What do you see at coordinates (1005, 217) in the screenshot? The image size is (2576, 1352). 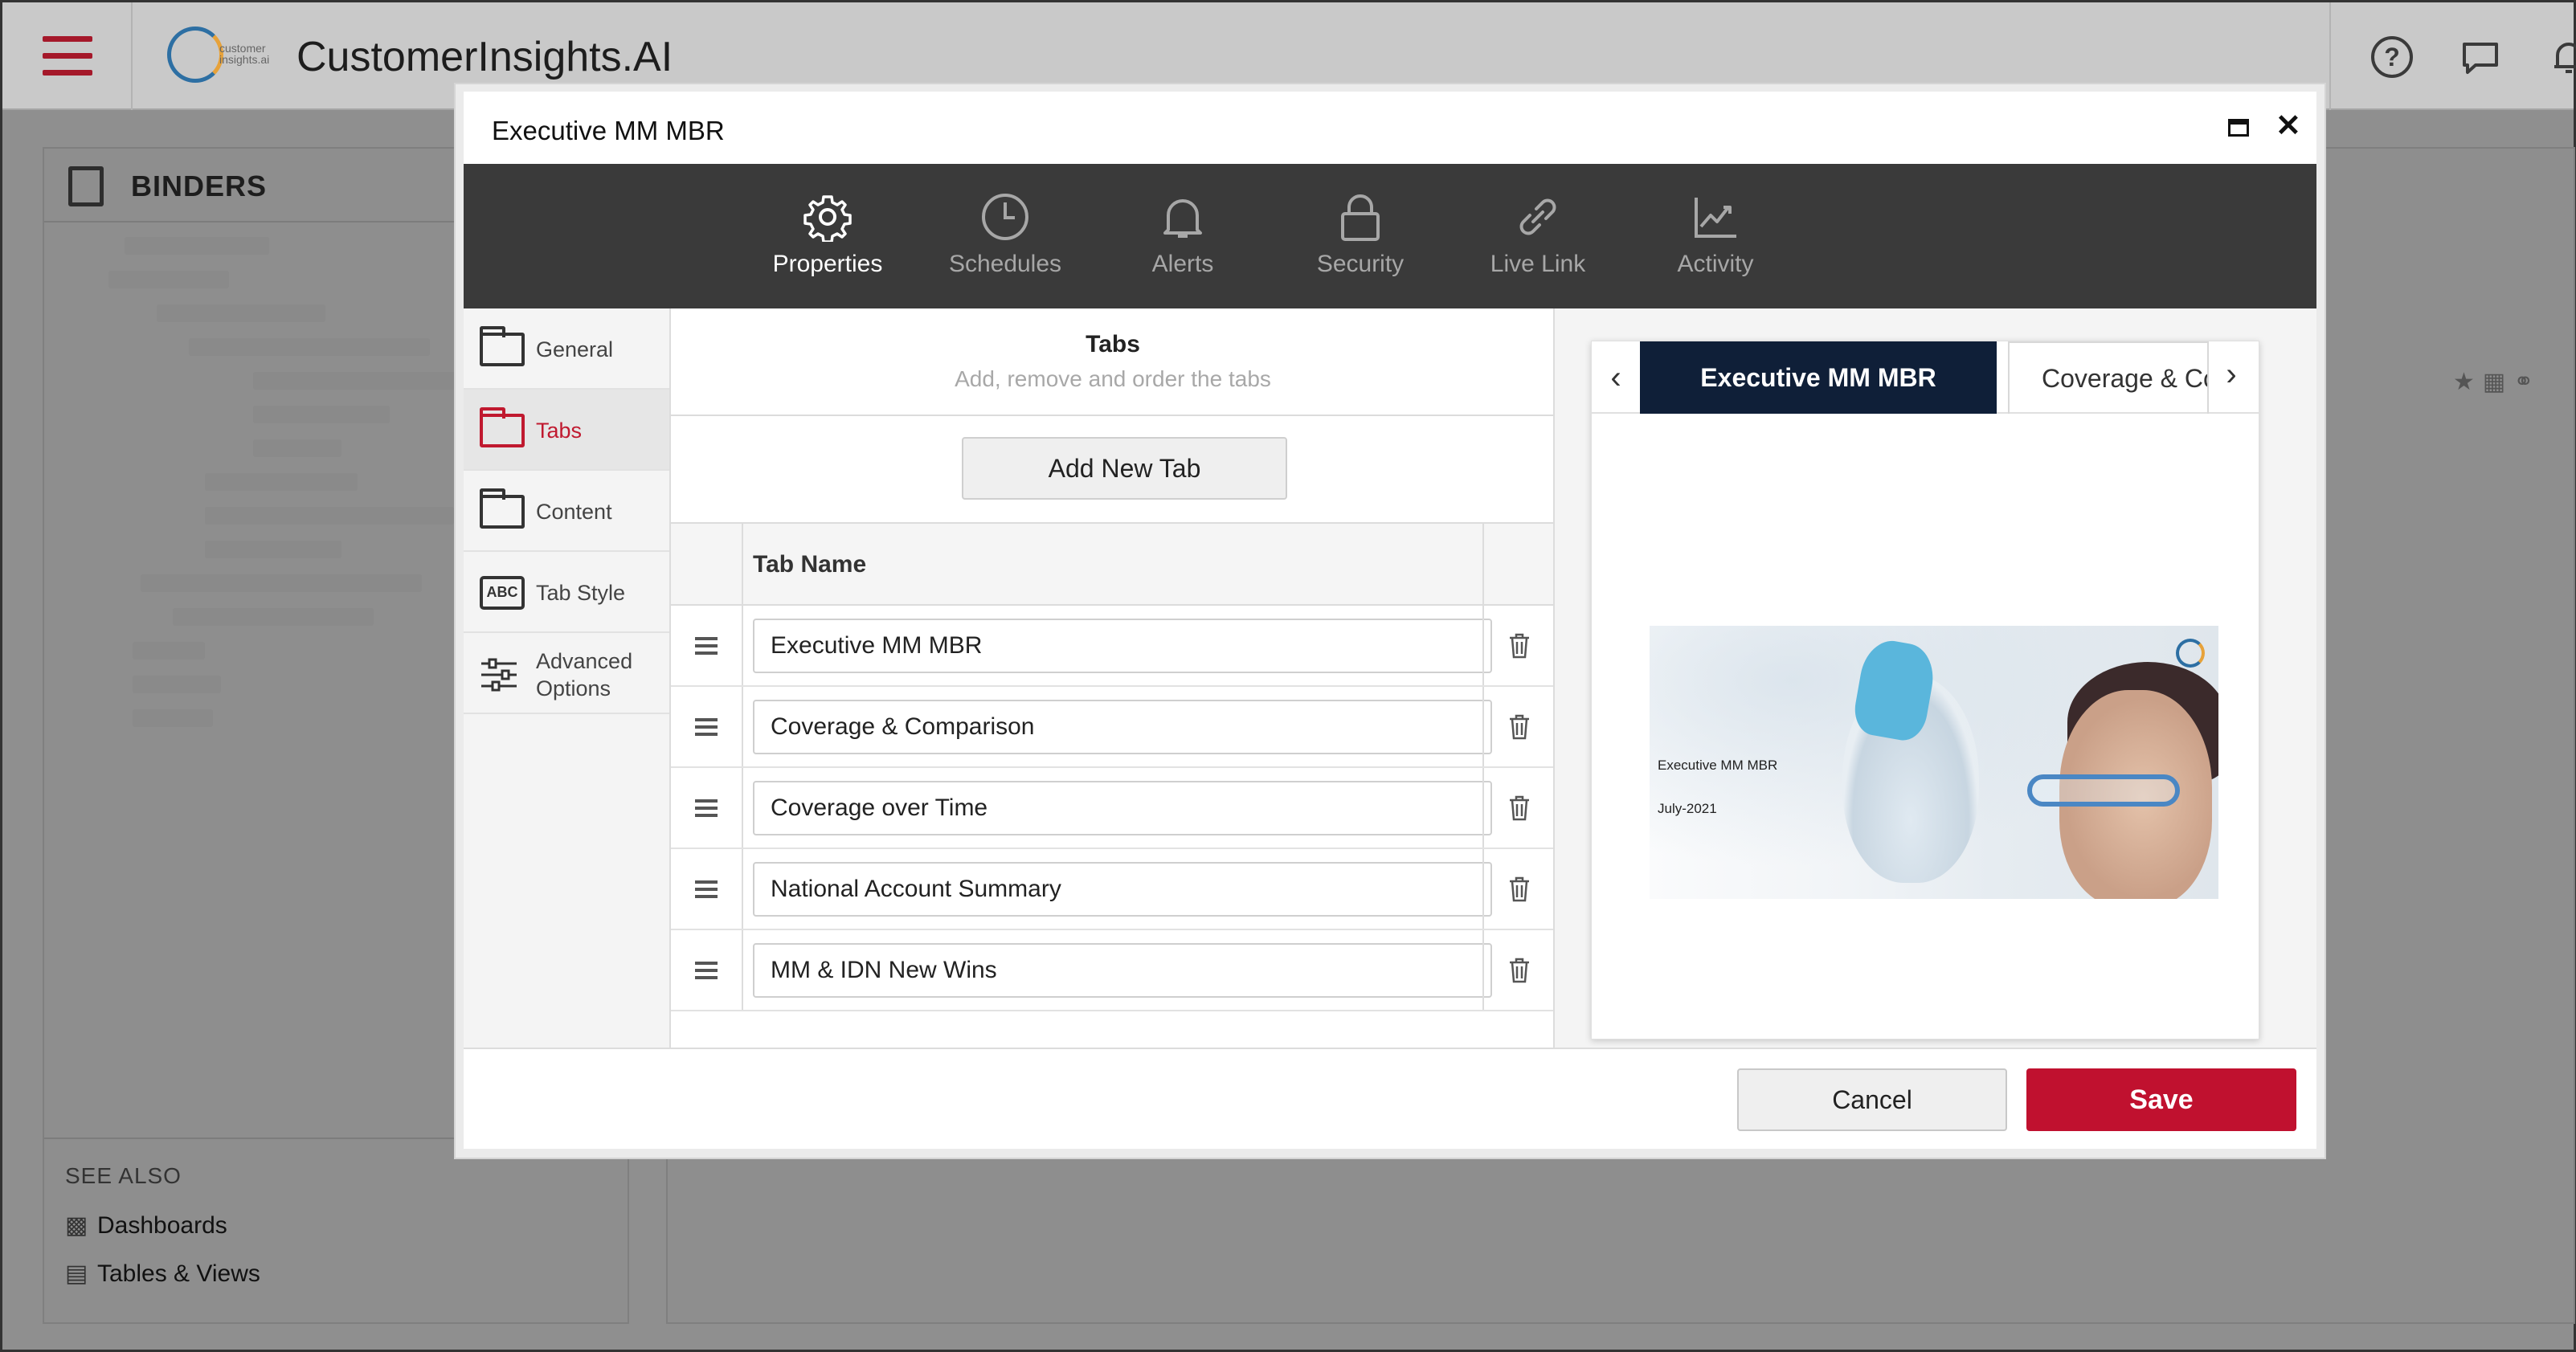 I see `clock-icon` at bounding box center [1005, 217].